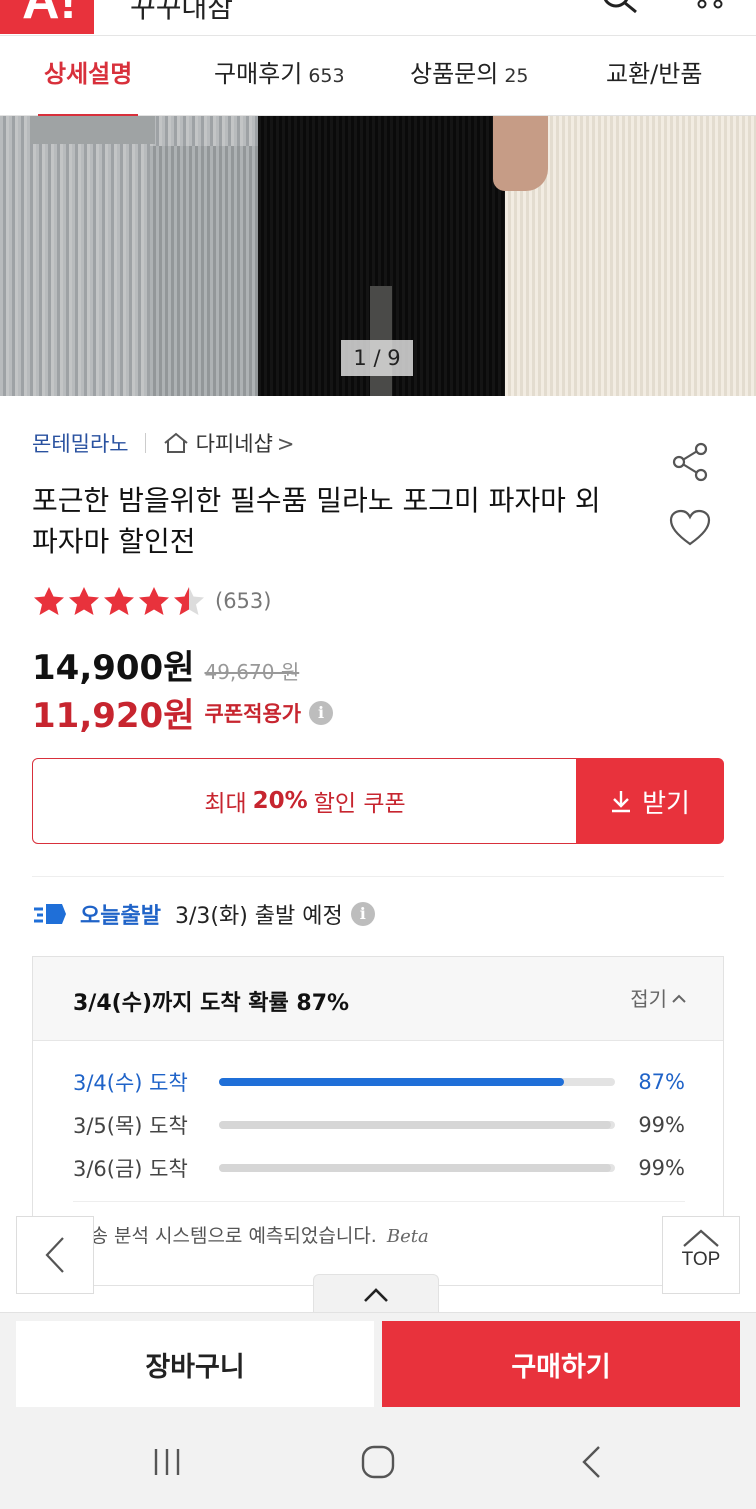  What do you see at coordinates (661, 1082) in the screenshot?
I see `probability-percent: 87%` at bounding box center [661, 1082].